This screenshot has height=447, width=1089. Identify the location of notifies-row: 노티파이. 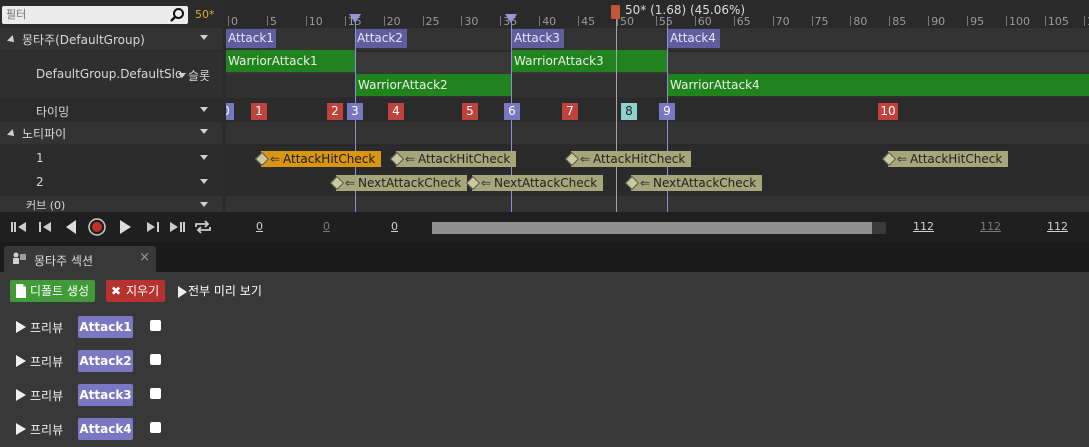
(111, 133).